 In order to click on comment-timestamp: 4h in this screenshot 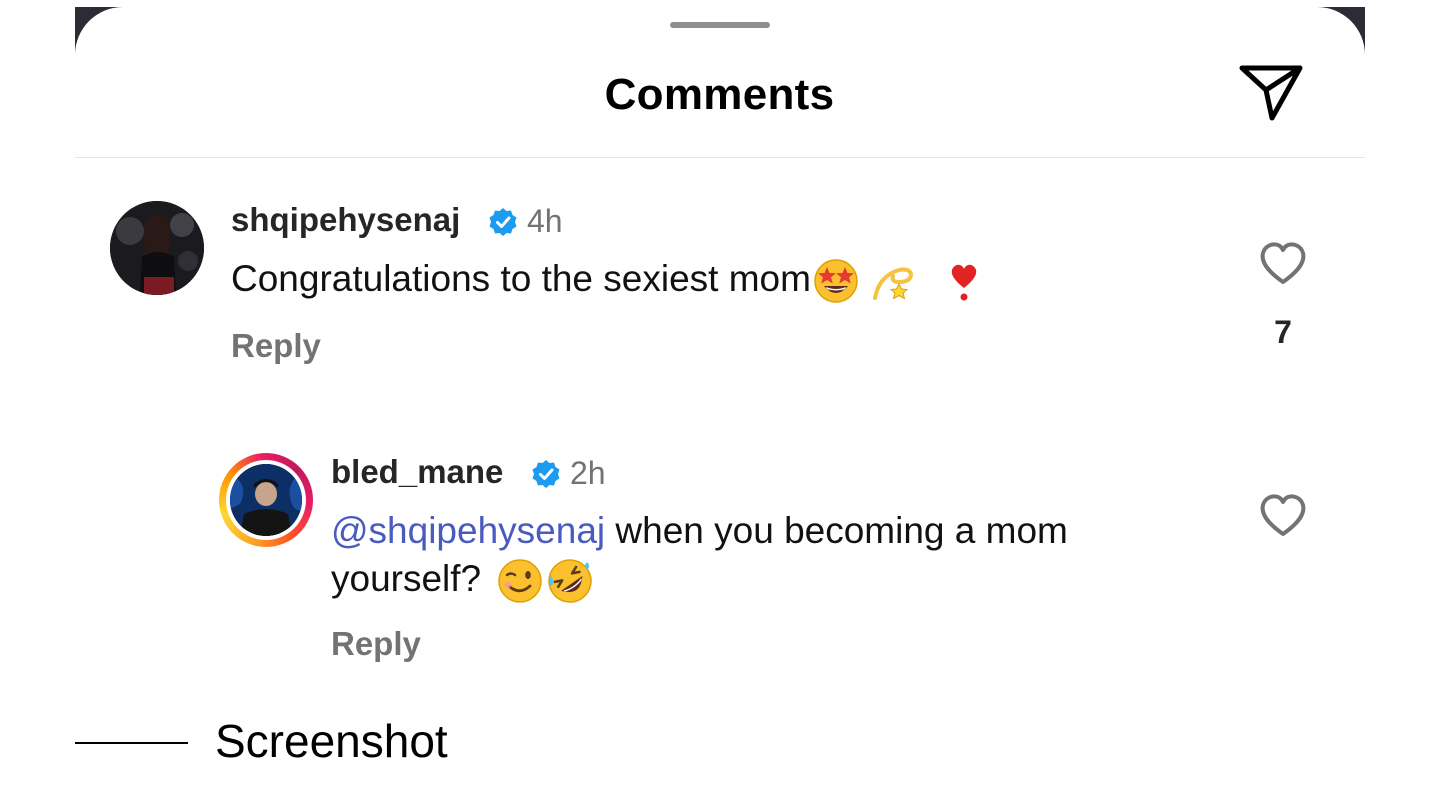, I will do `click(545, 221)`.